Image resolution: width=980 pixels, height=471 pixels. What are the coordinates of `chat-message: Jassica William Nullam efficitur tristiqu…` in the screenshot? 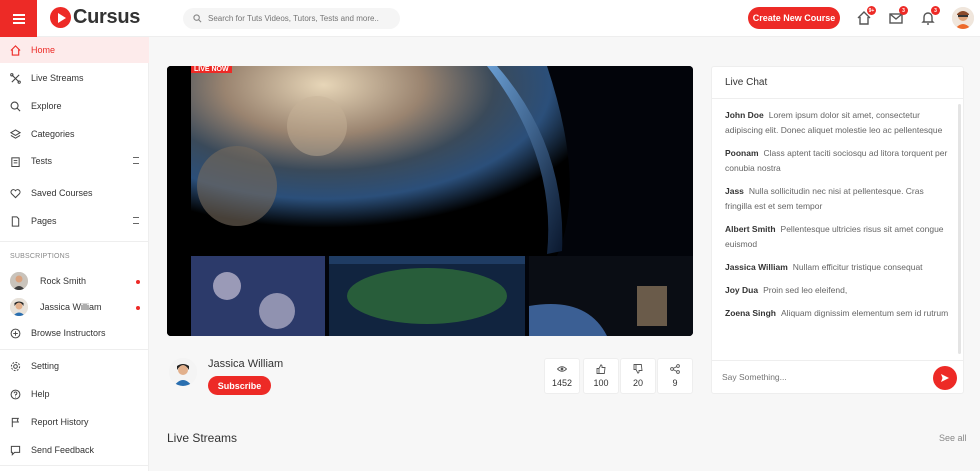 It's located at (838, 267).